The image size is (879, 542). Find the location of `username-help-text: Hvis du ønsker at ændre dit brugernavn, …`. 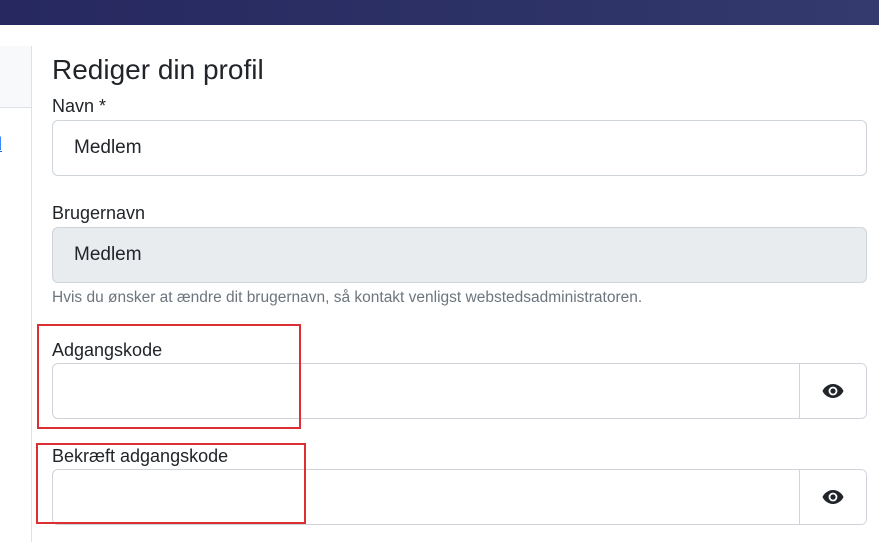

username-help-text: Hvis du ønsker at ændre dit brugernavn, … is located at coordinates (347, 297).